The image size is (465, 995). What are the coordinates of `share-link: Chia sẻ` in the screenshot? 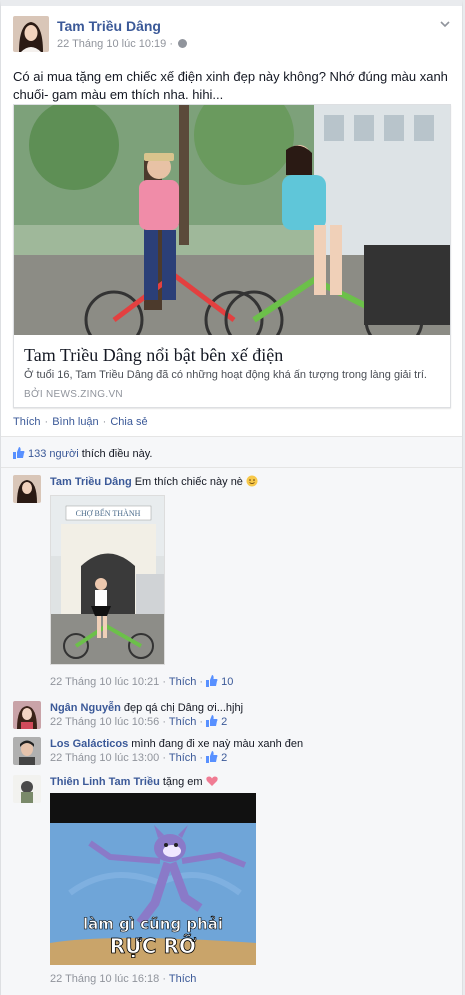 It's located at (128, 422).